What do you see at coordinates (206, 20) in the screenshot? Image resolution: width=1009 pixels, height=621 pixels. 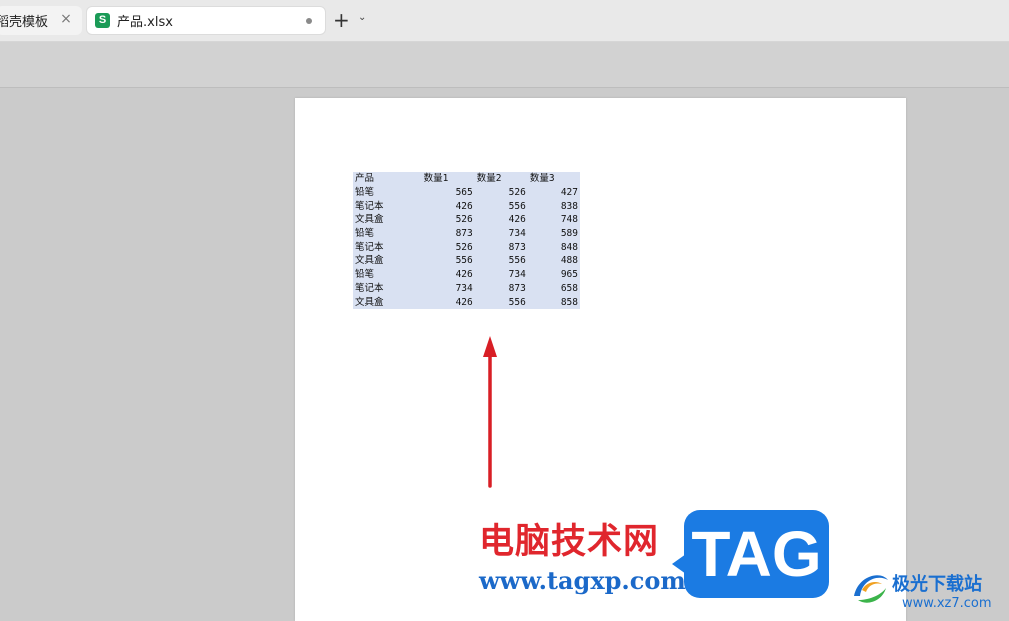 I see `tab-product-xlsx: S 产品.xlsx` at bounding box center [206, 20].